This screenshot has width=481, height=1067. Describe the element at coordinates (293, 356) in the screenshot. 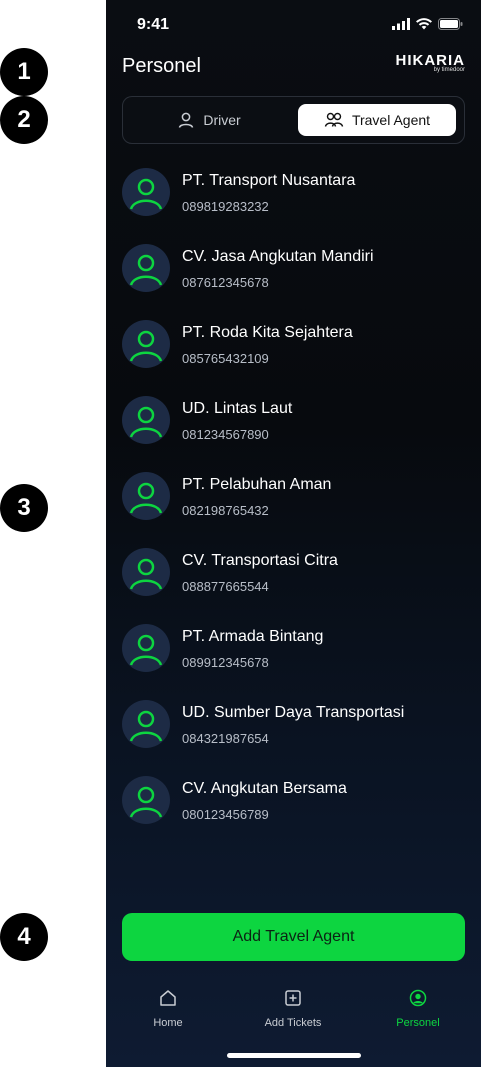

I see `list-item: PT. Roda Kita Sejahtera 085765432109` at that location.